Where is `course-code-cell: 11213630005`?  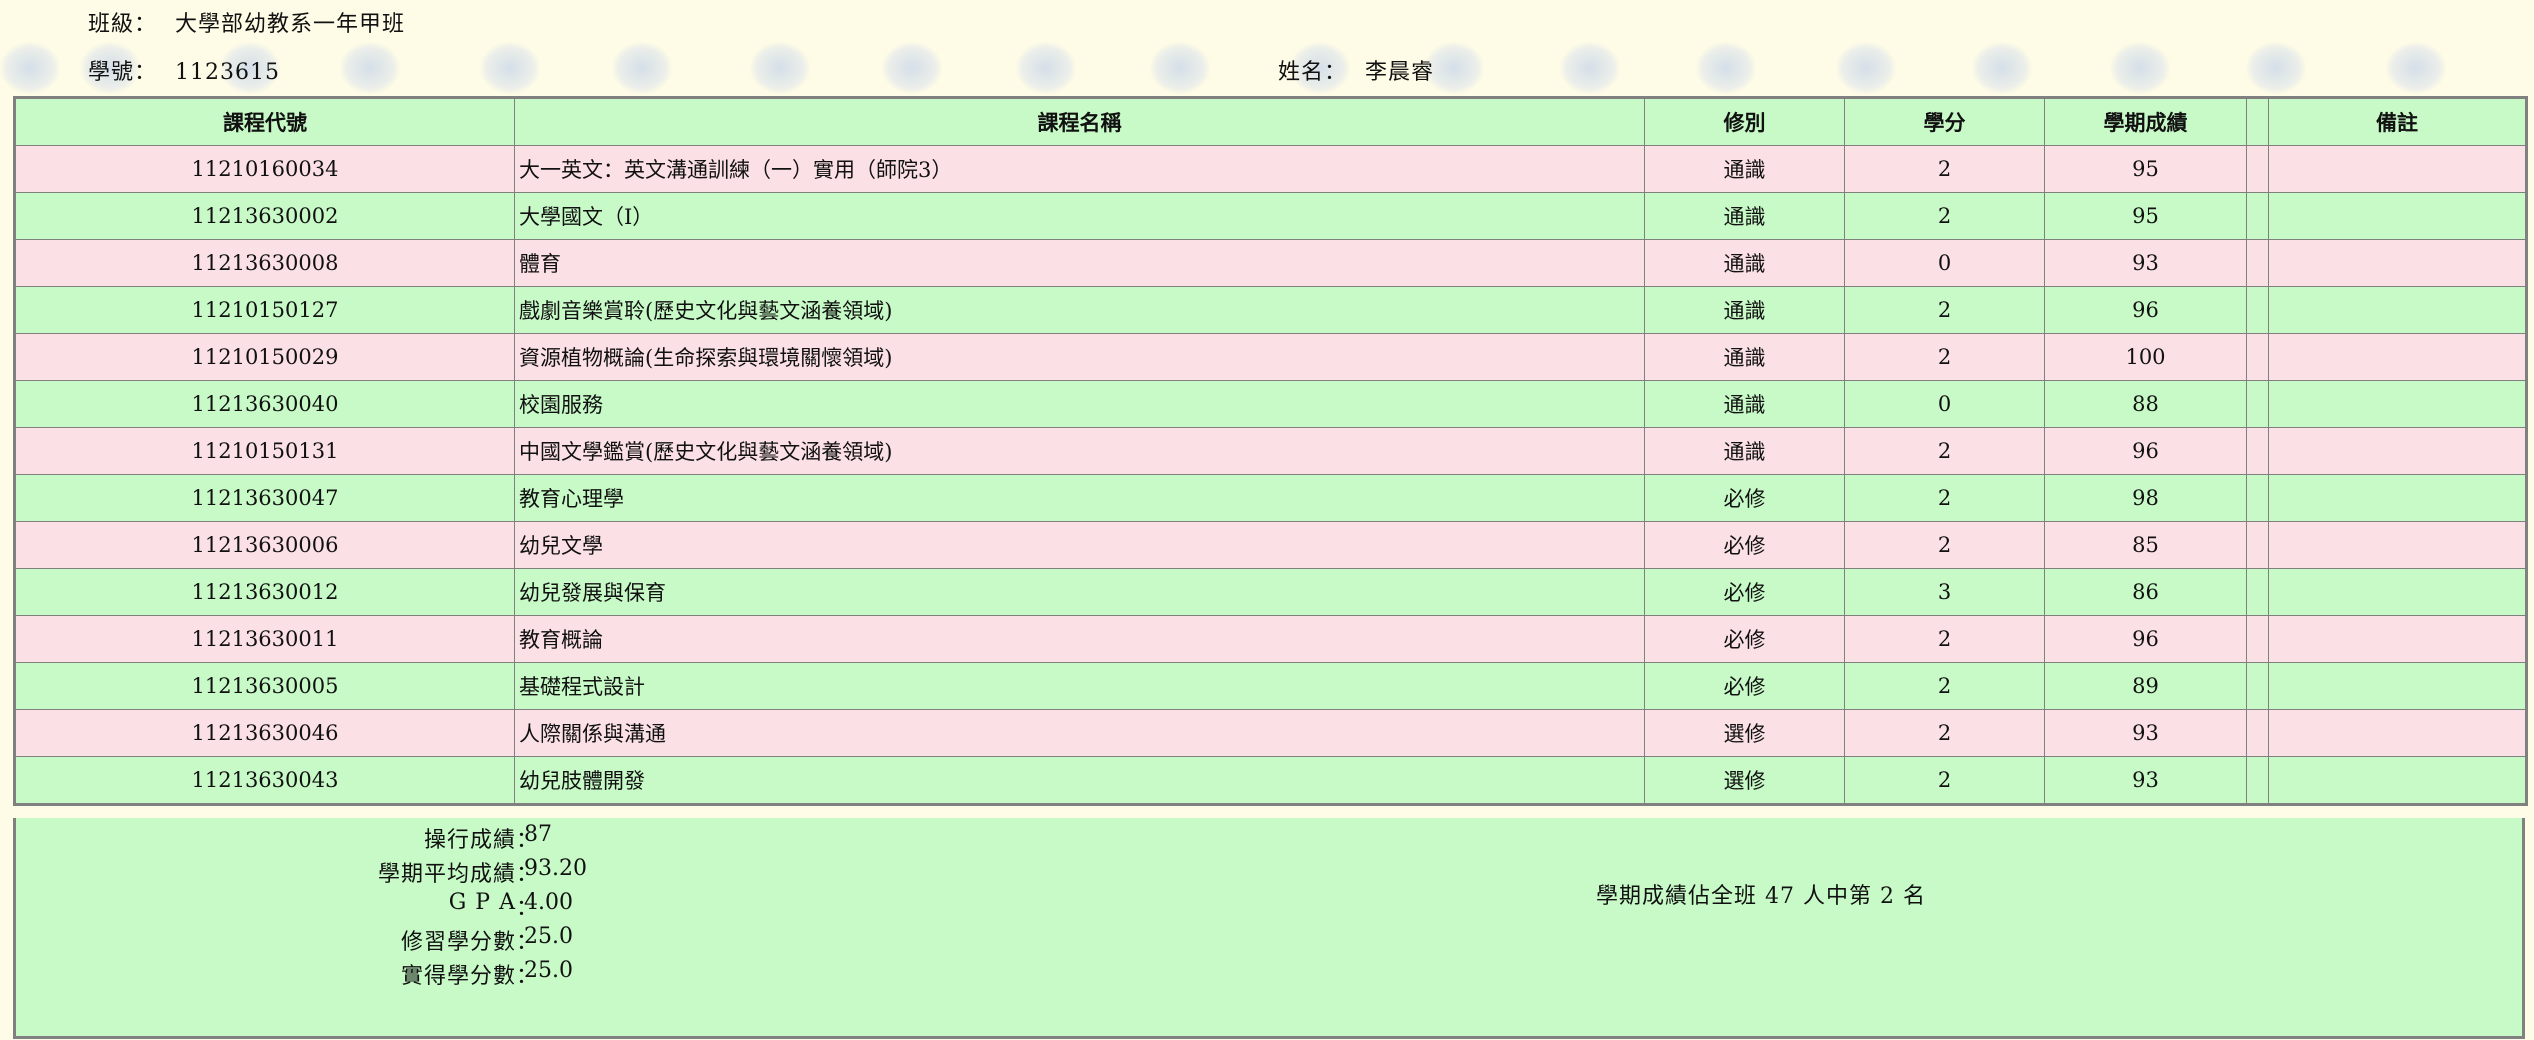 course-code-cell: 11213630005 is located at coordinates (264, 686).